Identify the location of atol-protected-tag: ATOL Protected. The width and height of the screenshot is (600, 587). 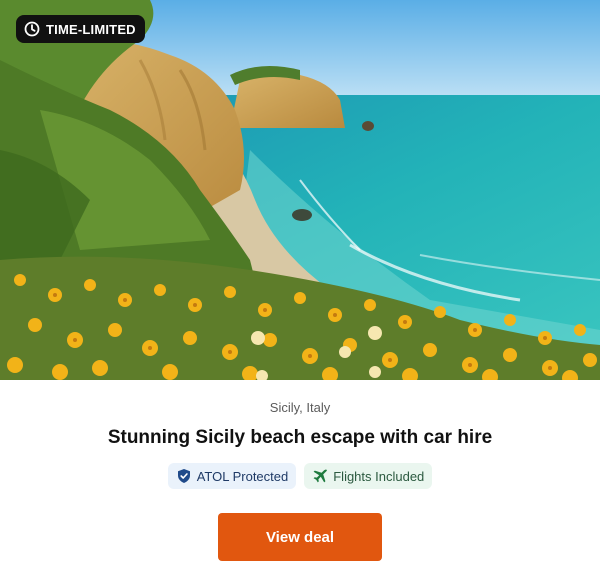
(232, 476).